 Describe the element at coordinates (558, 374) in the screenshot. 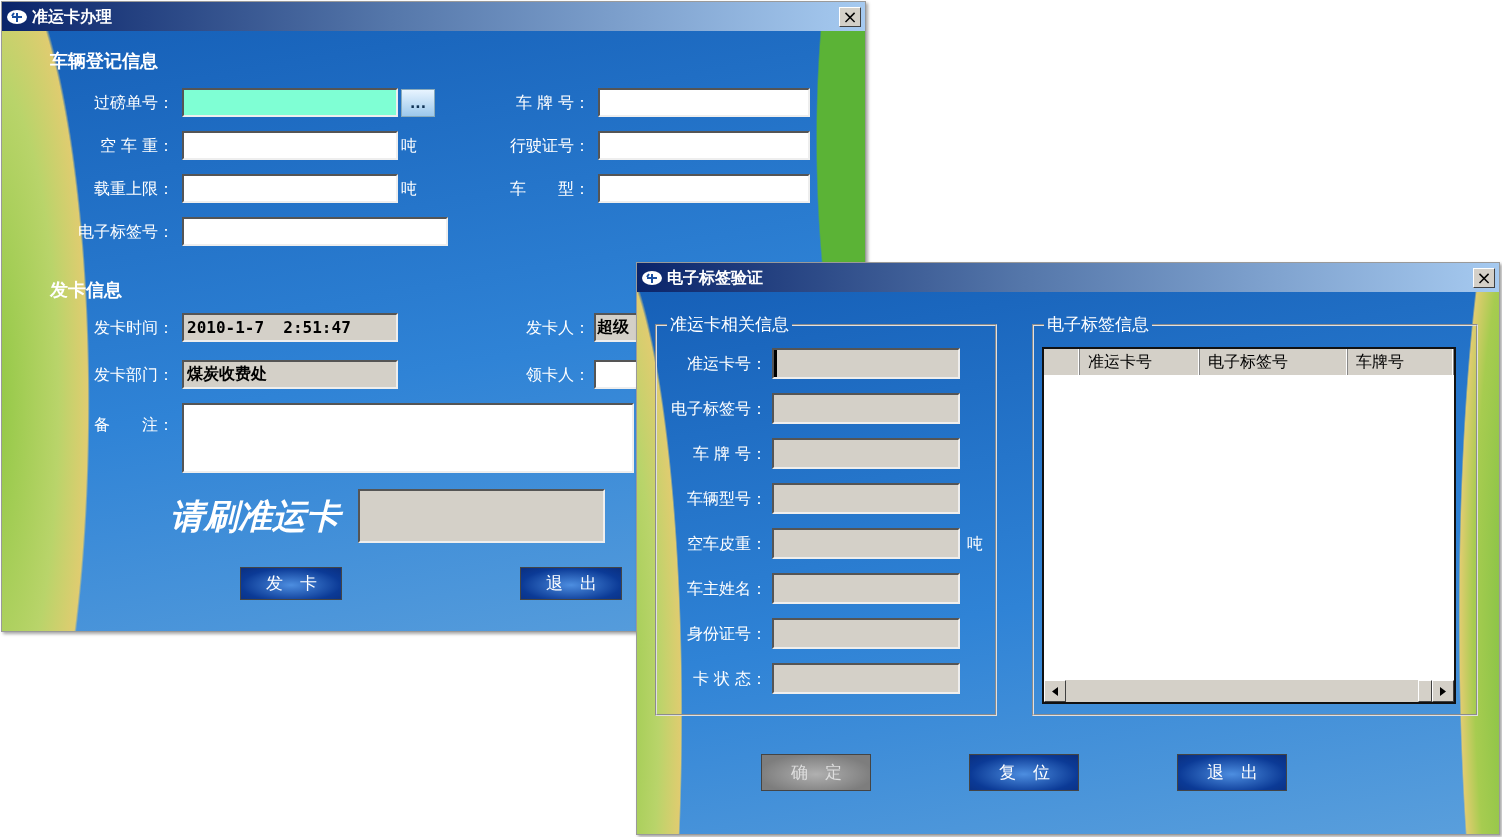

I see `field-label: 领卡人：` at that location.